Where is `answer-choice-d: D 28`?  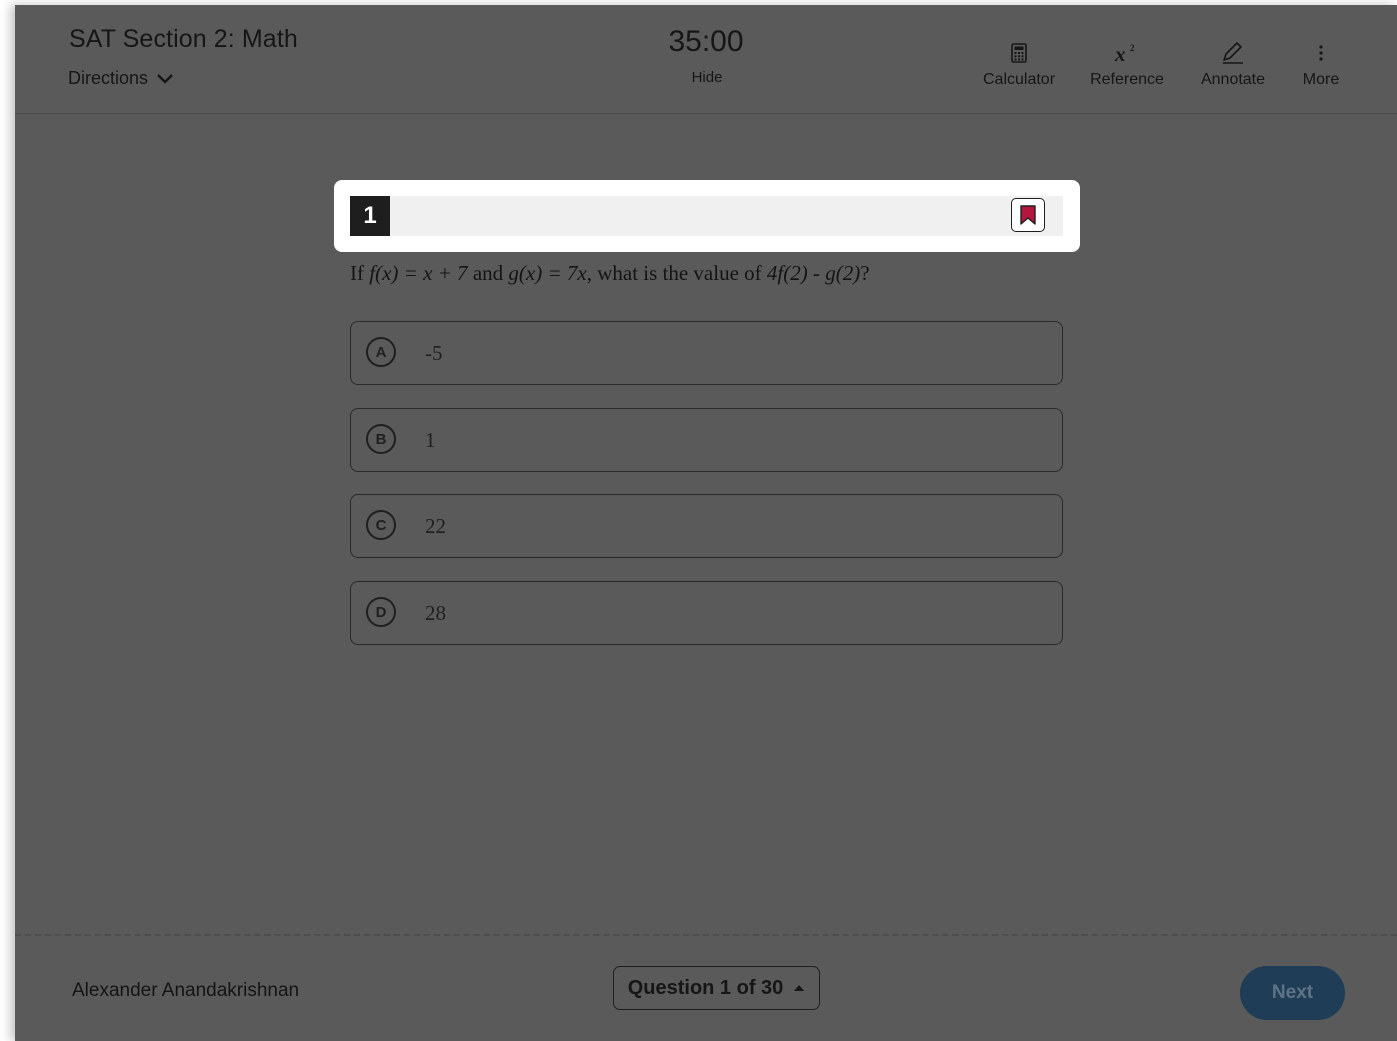
answer-choice-d: D 28 is located at coordinates (706, 613).